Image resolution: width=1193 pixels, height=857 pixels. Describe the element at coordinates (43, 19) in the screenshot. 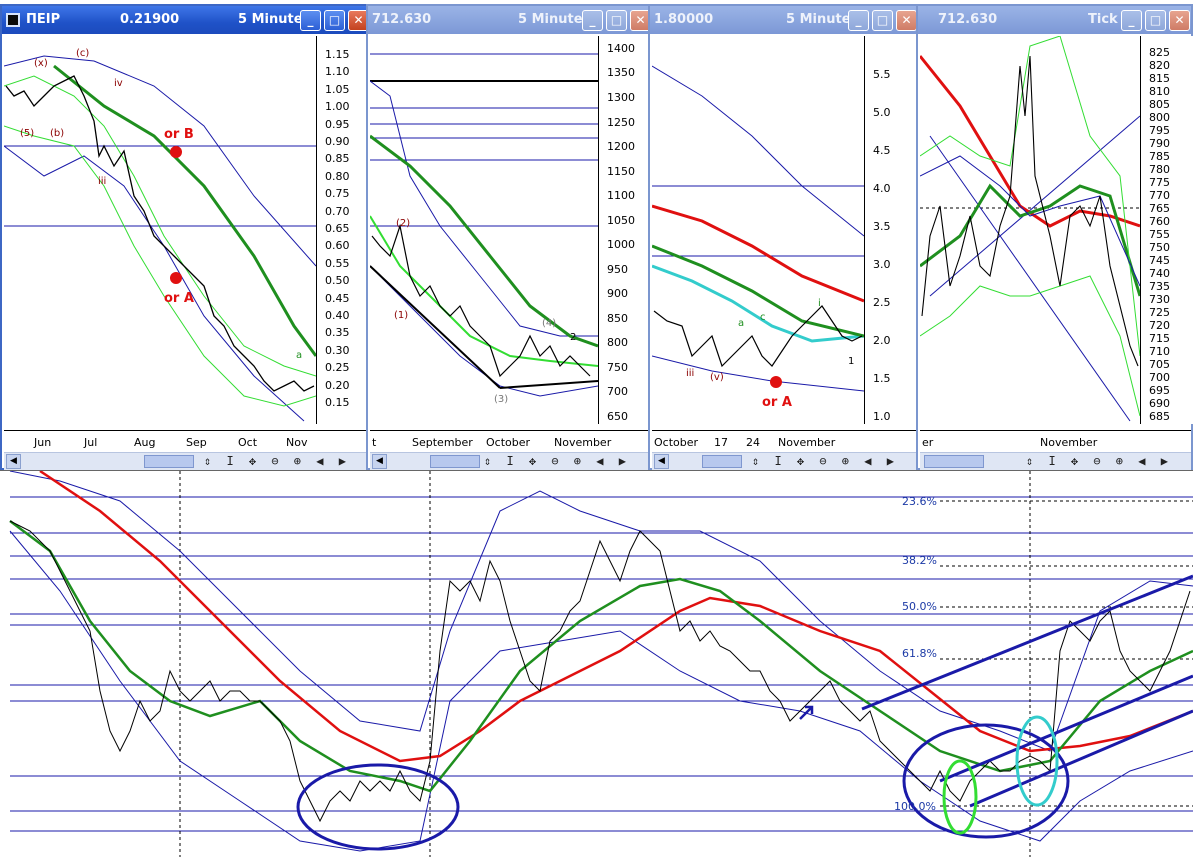

I see `window-symbol: ΠΕΙΡ` at that location.